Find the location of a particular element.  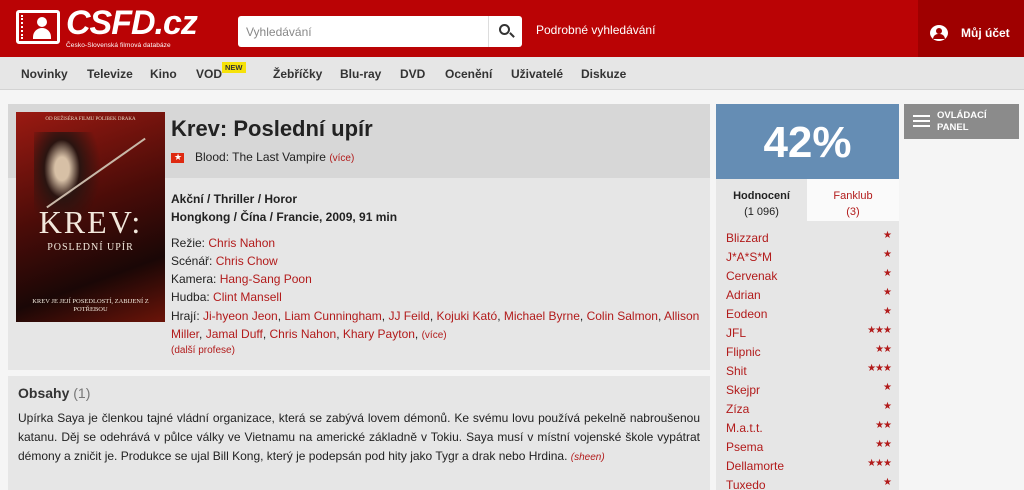

rating-user-link: JFL is located at coordinates (736, 333).